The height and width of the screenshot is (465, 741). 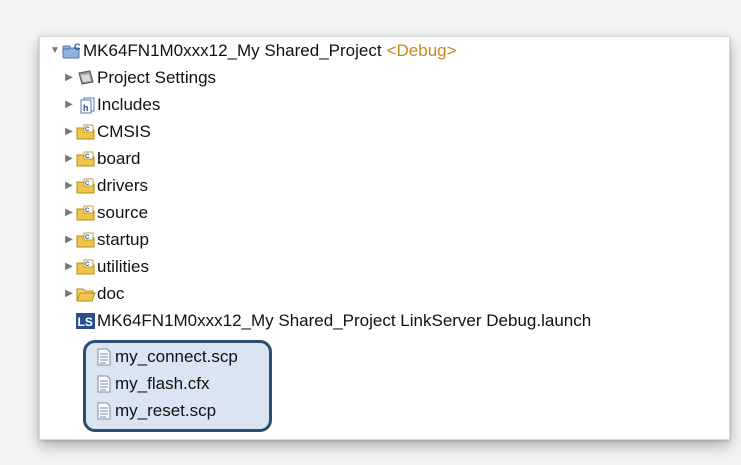 I want to click on folder-icon, so click(x=86, y=294).